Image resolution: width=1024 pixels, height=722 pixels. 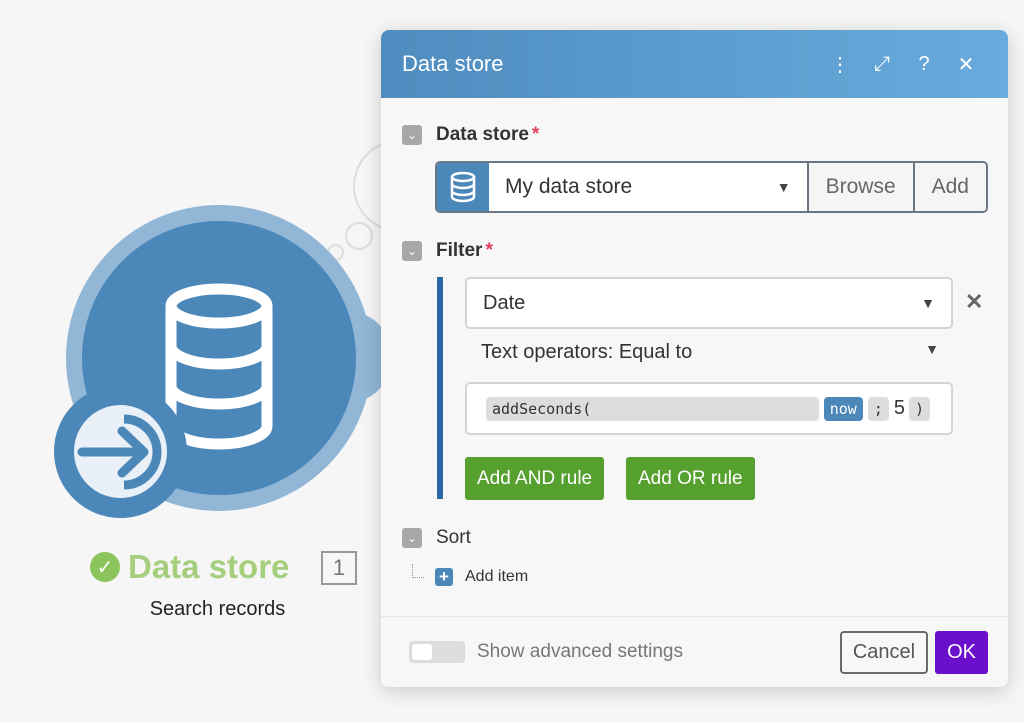 What do you see at coordinates (339, 568) in the screenshot?
I see `module-id-badge: 1` at bounding box center [339, 568].